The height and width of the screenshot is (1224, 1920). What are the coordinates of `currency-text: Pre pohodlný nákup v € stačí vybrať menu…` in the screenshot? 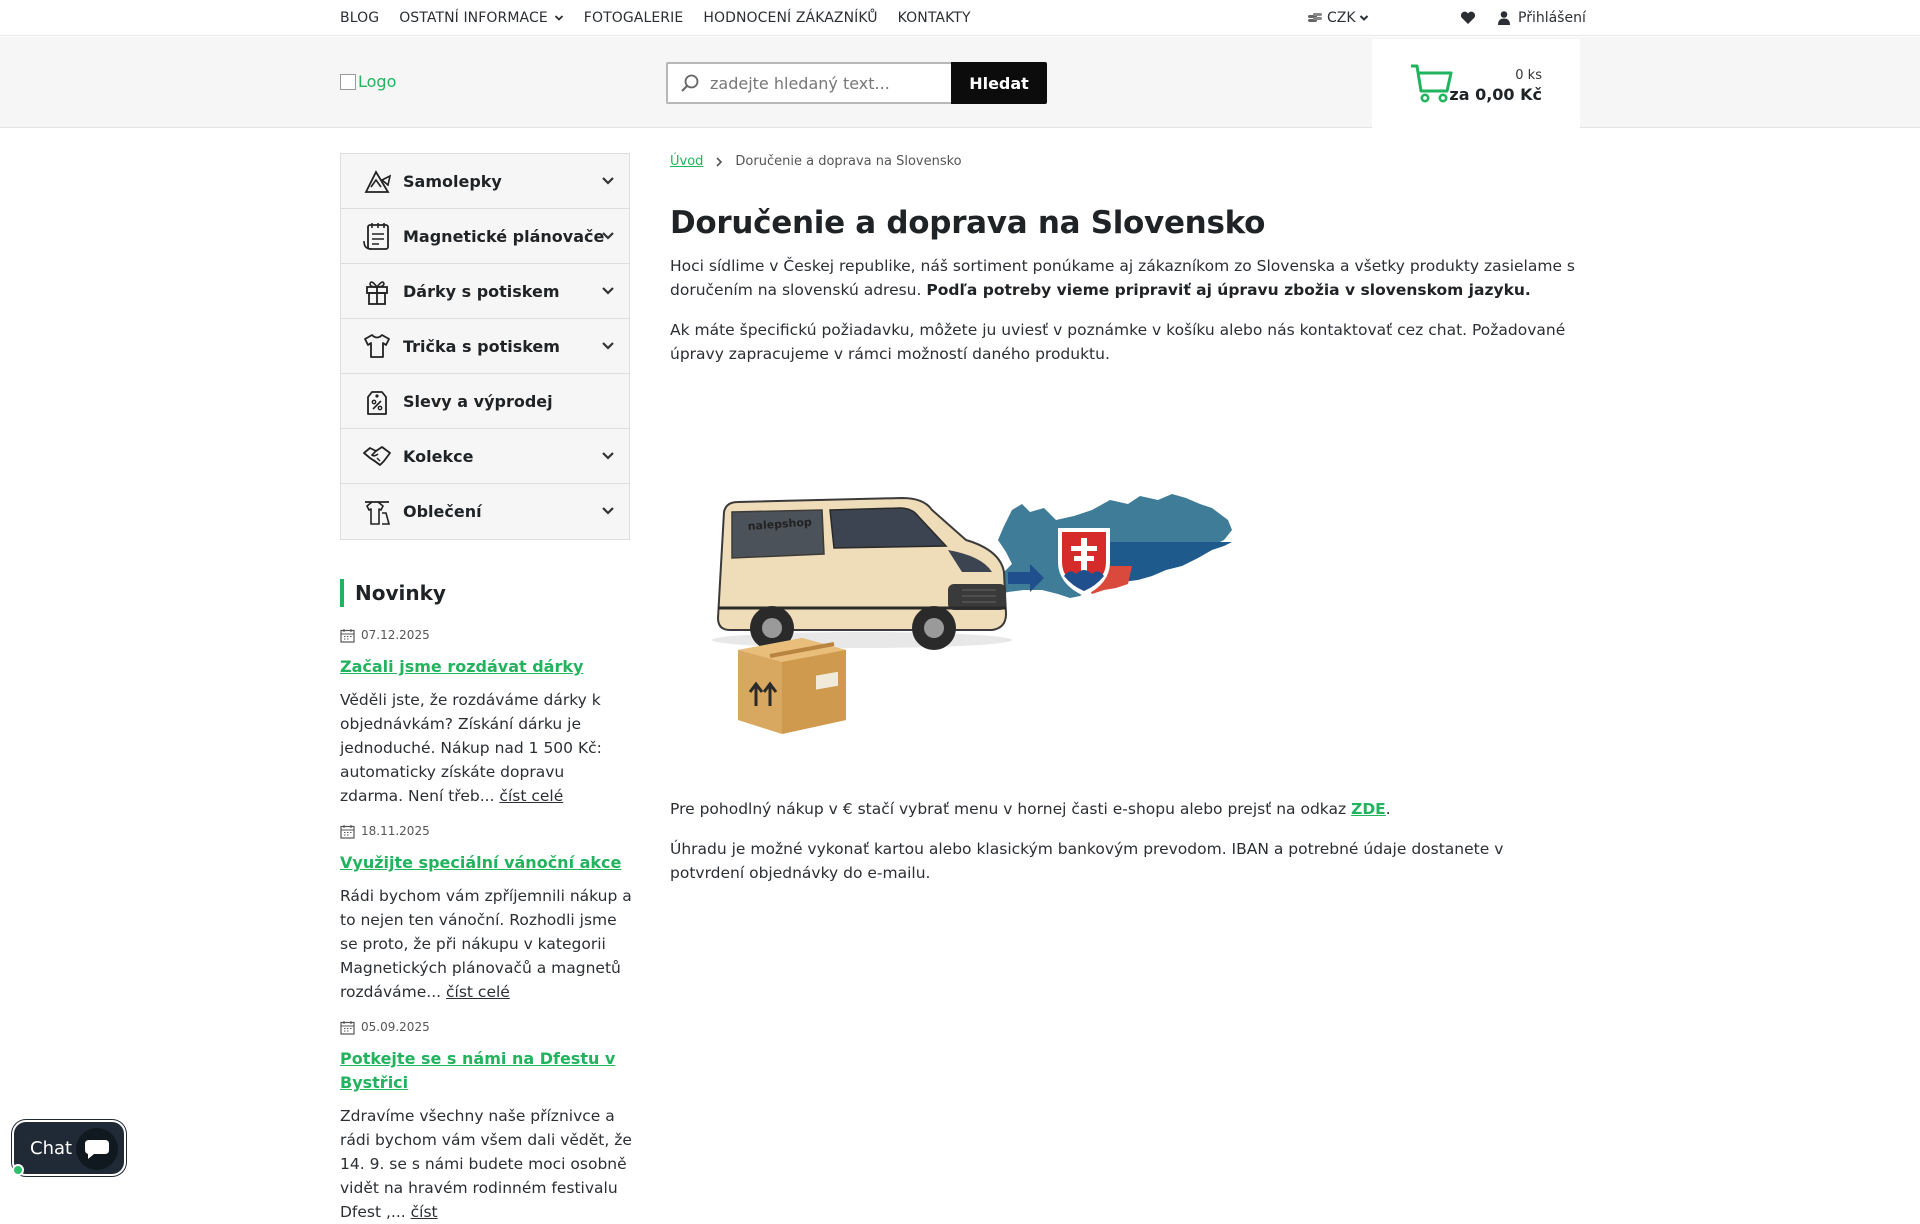 It's located at (1011, 809).